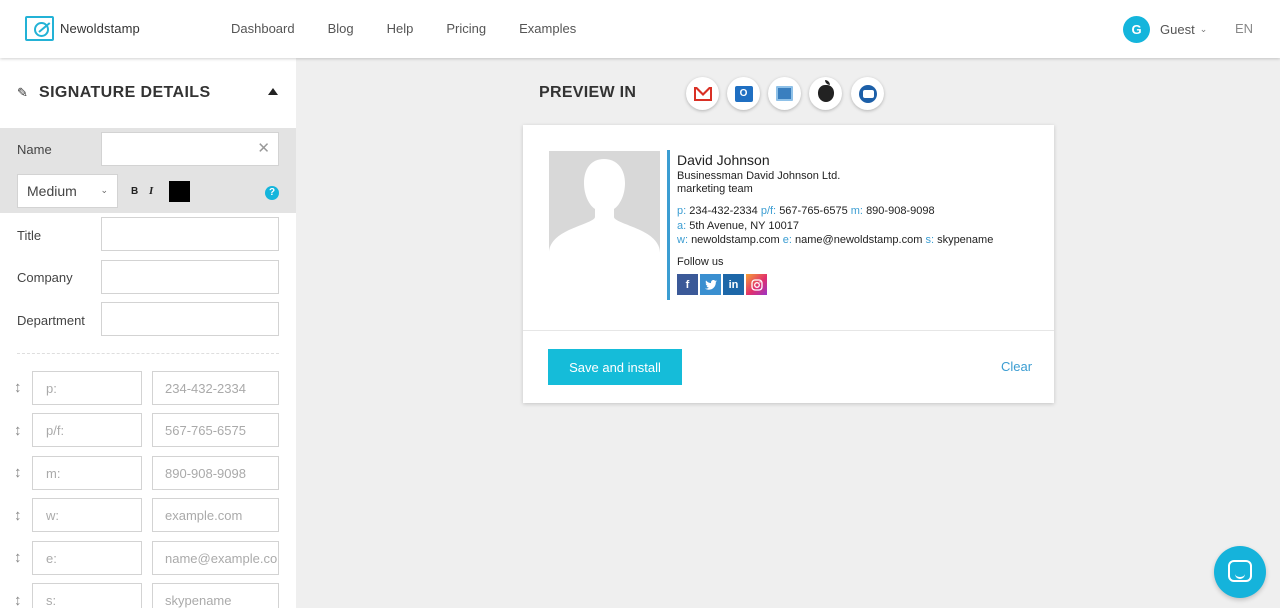 The height and width of the screenshot is (608, 1280). What do you see at coordinates (825, 91) in the screenshot?
I see `apple-icon` at bounding box center [825, 91].